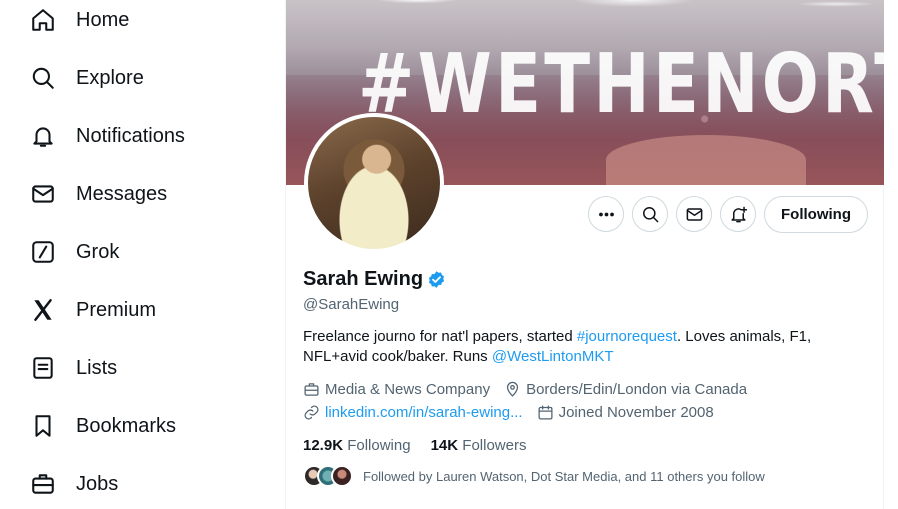 The height and width of the screenshot is (509, 898). What do you see at coordinates (116, 309) in the screenshot?
I see `sidebar-item-label: Premium` at bounding box center [116, 309].